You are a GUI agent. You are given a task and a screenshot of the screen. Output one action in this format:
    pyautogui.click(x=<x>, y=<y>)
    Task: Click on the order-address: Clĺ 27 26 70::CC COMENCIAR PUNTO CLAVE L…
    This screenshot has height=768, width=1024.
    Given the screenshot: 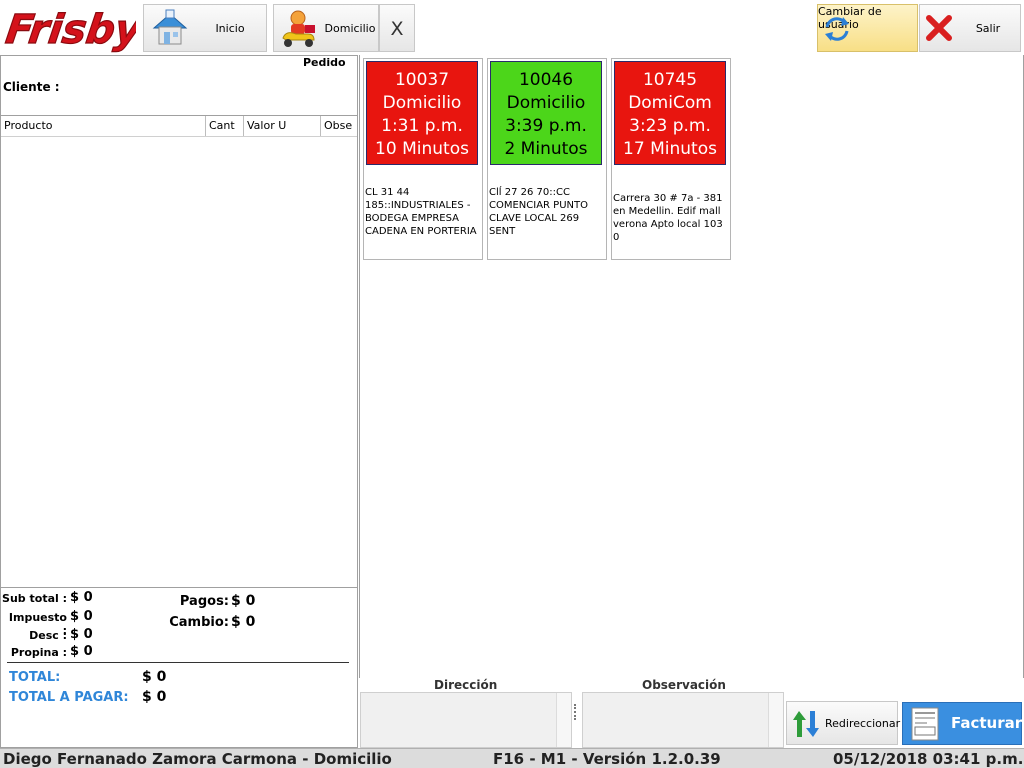 What is the action you would take?
    pyautogui.click(x=546, y=212)
    